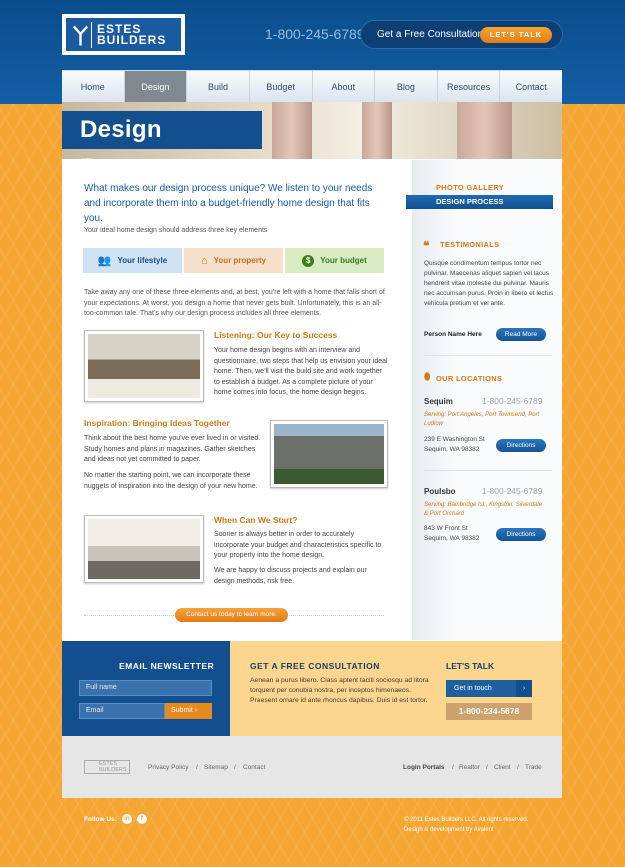  What do you see at coordinates (454, 439) in the screenshot?
I see `location-address: 239 E Washington St` at bounding box center [454, 439].